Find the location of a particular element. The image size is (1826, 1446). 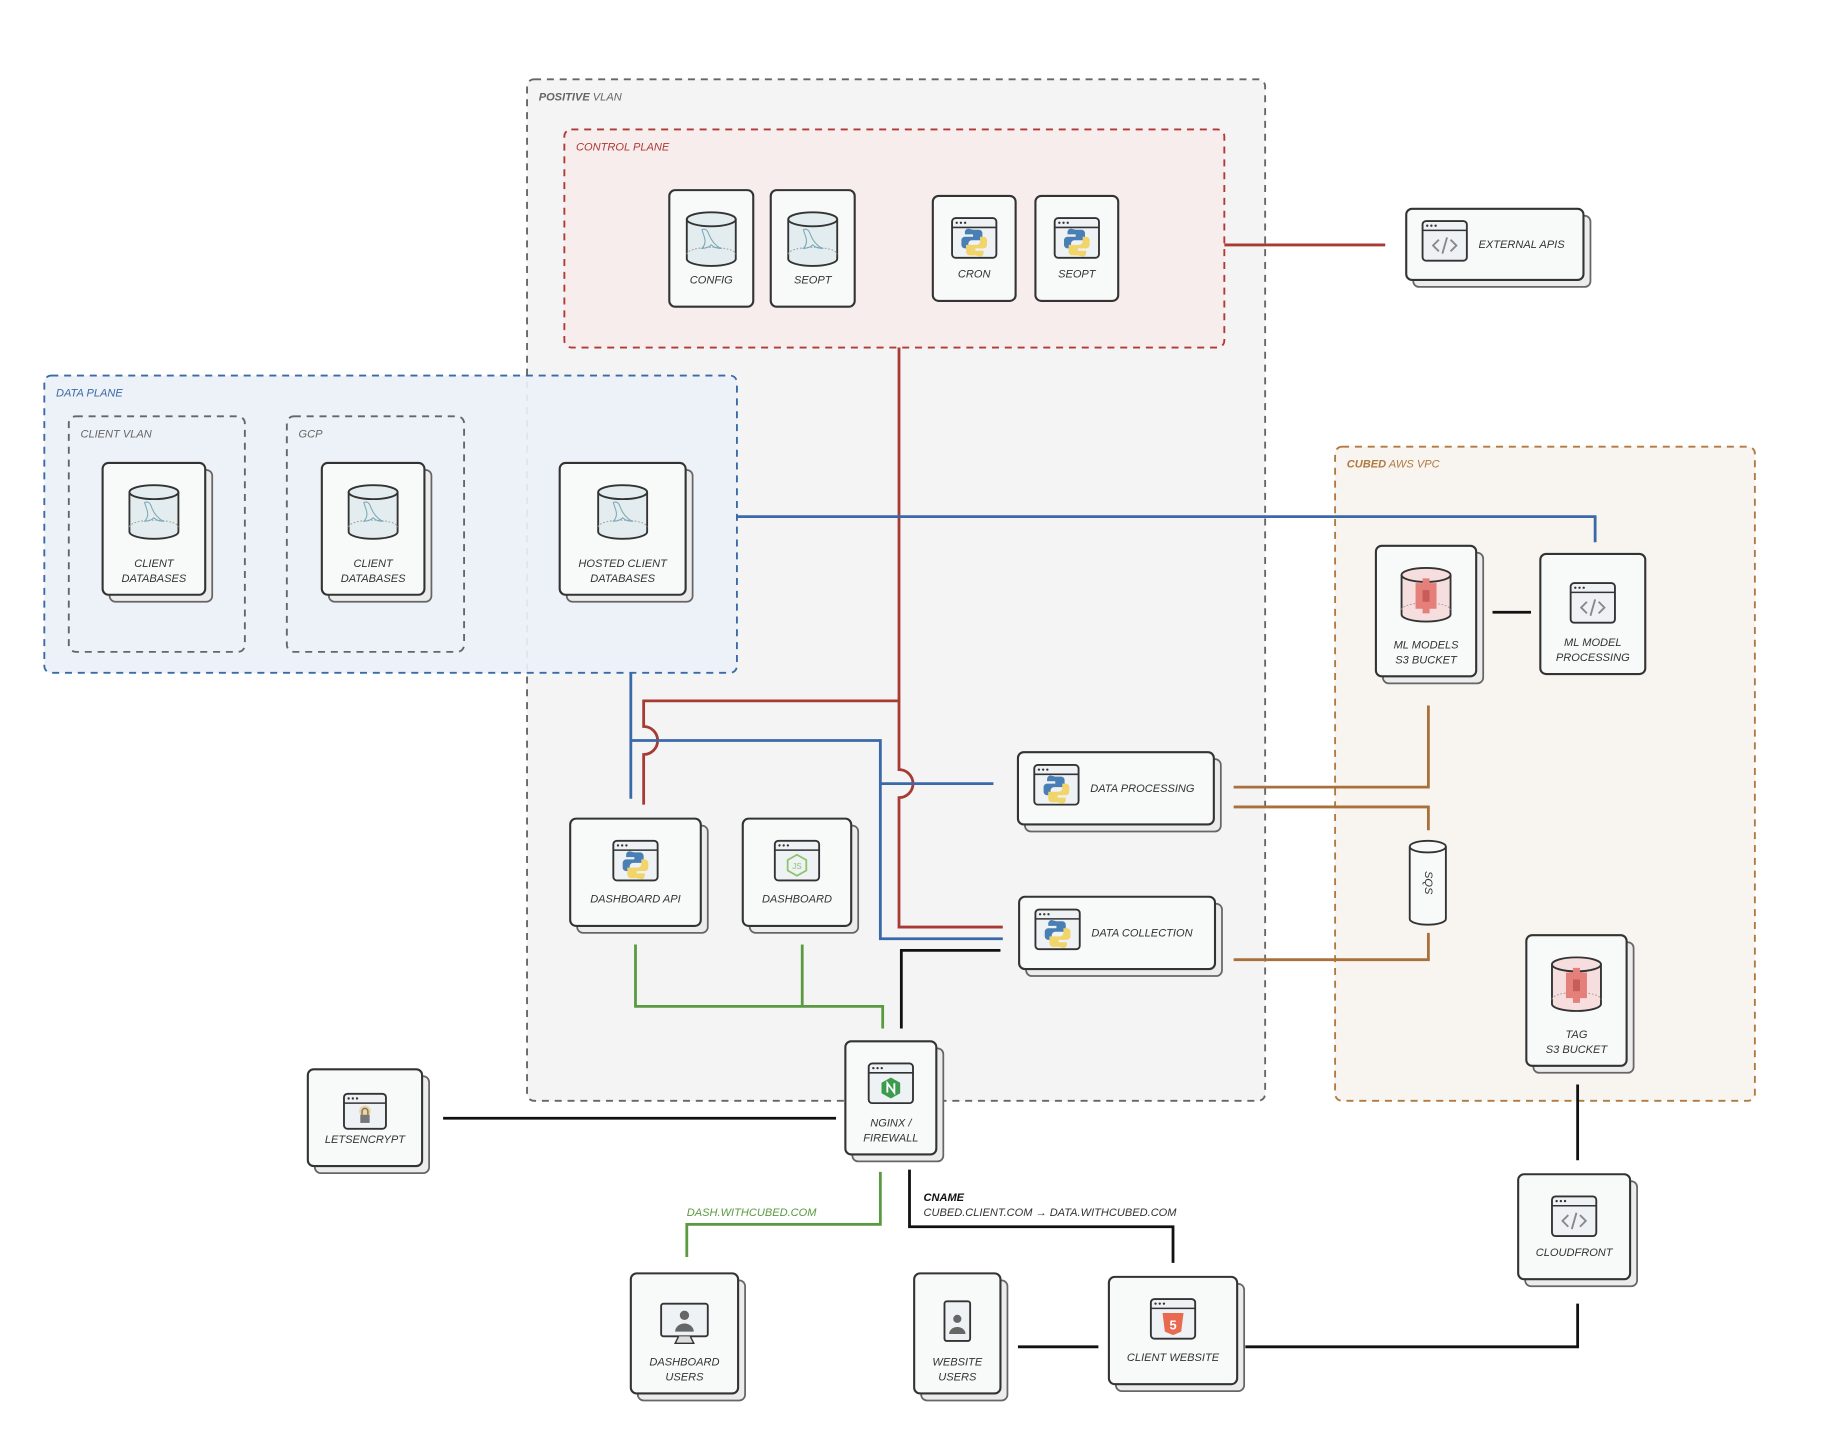

node-data-collection: DATA COLLECTION is located at coordinates (1120, 936).